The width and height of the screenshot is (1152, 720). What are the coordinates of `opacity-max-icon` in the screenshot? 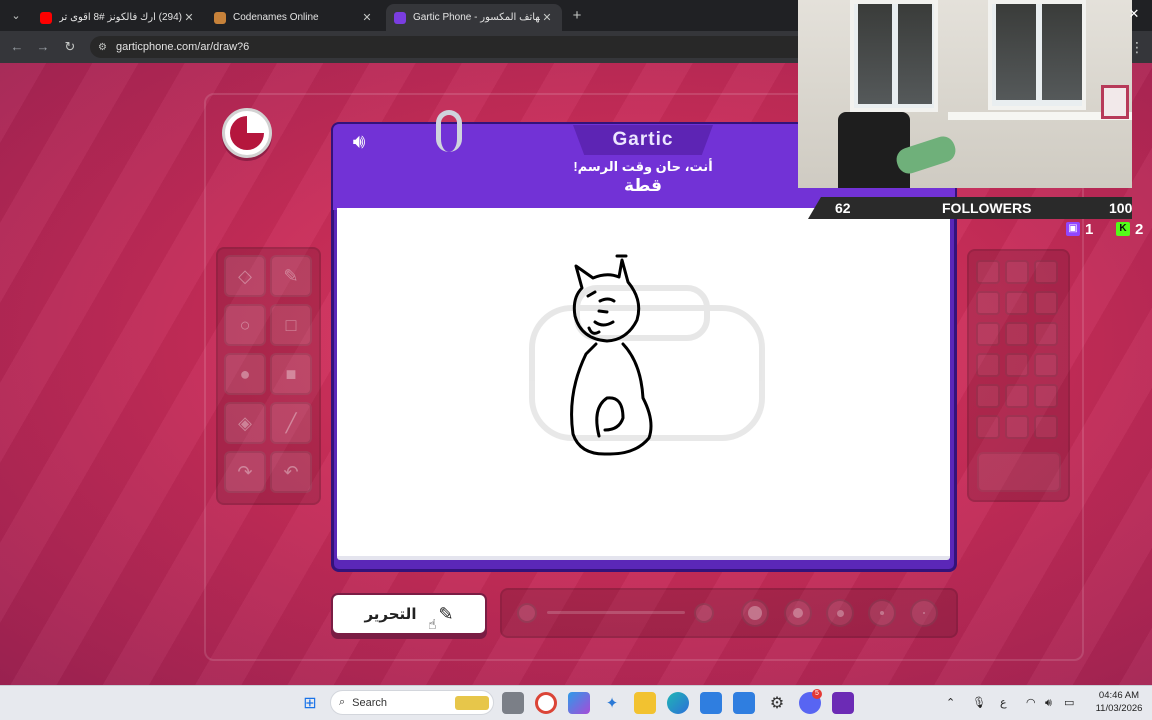 It's located at (704, 613).